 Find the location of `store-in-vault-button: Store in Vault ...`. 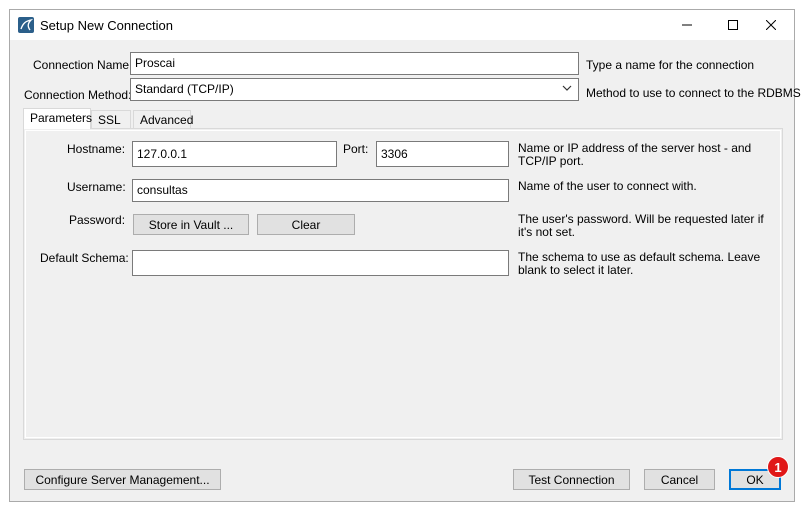

store-in-vault-button: Store in Vault ... is located at coordinates (191, 224).